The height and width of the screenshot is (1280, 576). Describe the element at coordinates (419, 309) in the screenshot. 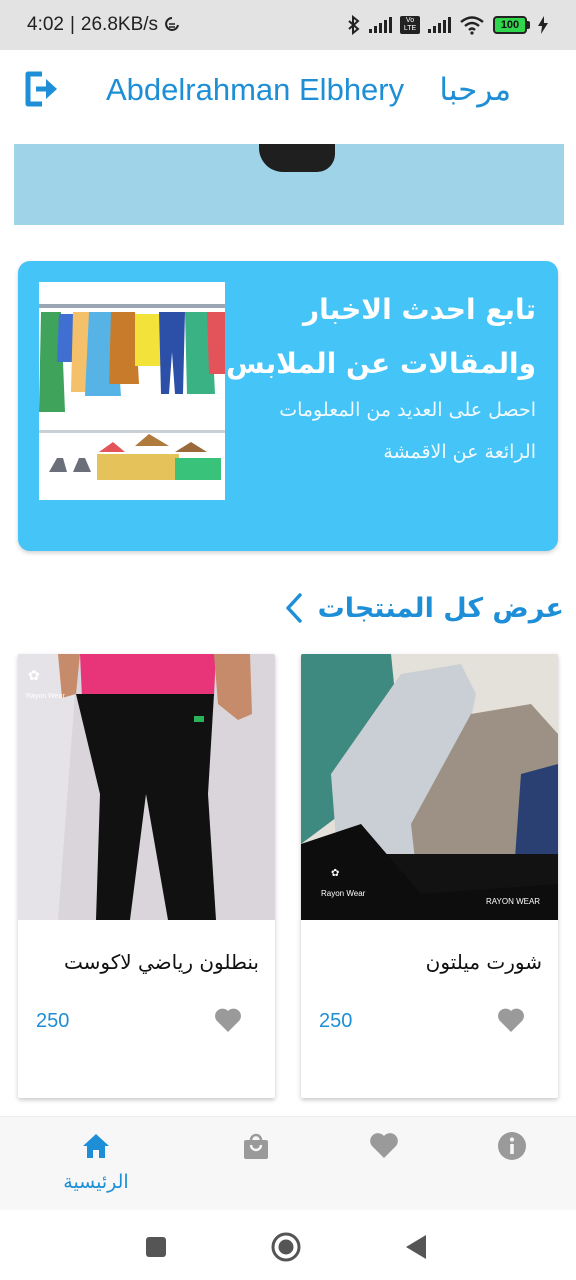

I see `news-title-line1: تابع احدث الاخبار` at that location.